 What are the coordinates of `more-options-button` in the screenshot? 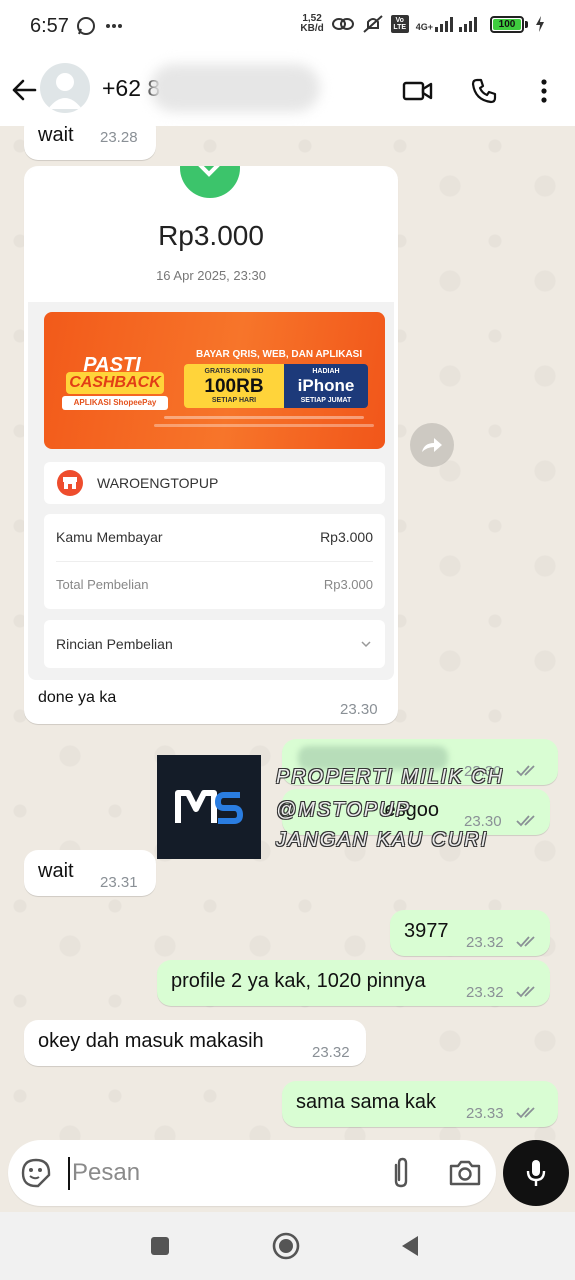 It's located at (544, 91).